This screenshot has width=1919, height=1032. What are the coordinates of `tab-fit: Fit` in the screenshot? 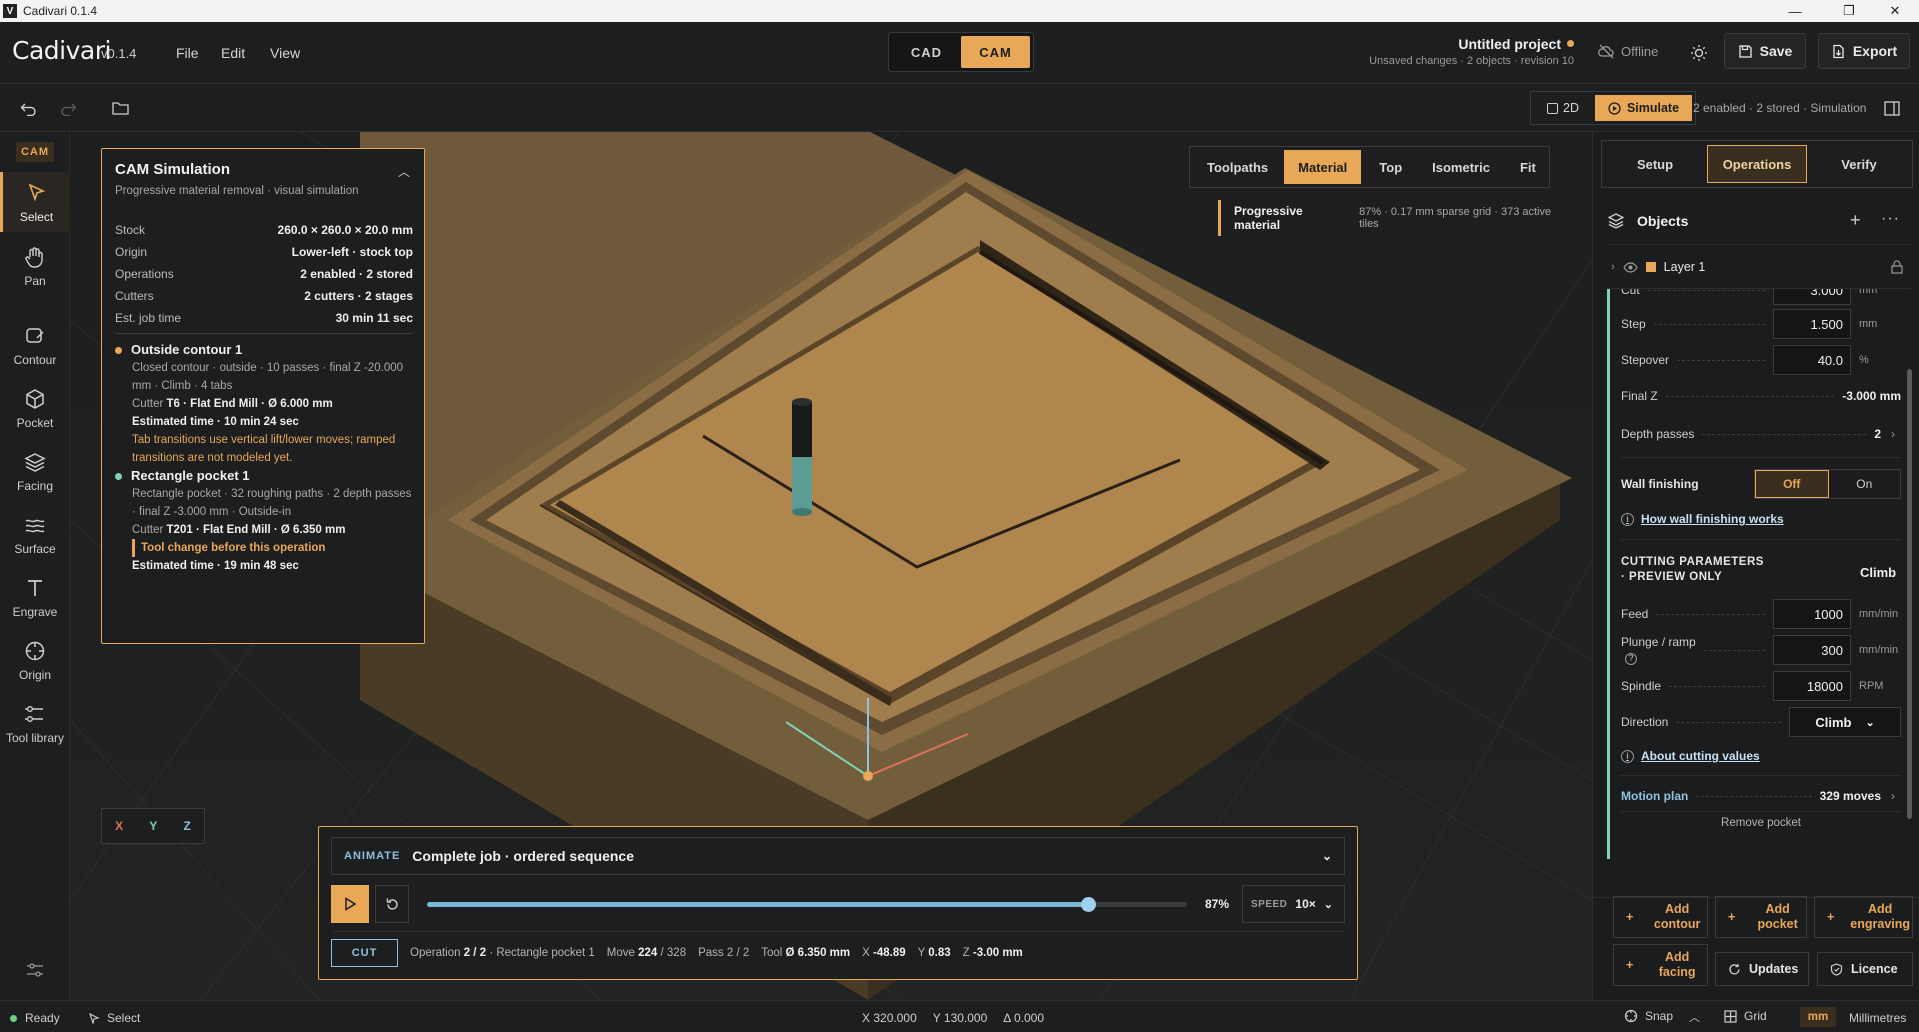 It's located at (1528, 167).